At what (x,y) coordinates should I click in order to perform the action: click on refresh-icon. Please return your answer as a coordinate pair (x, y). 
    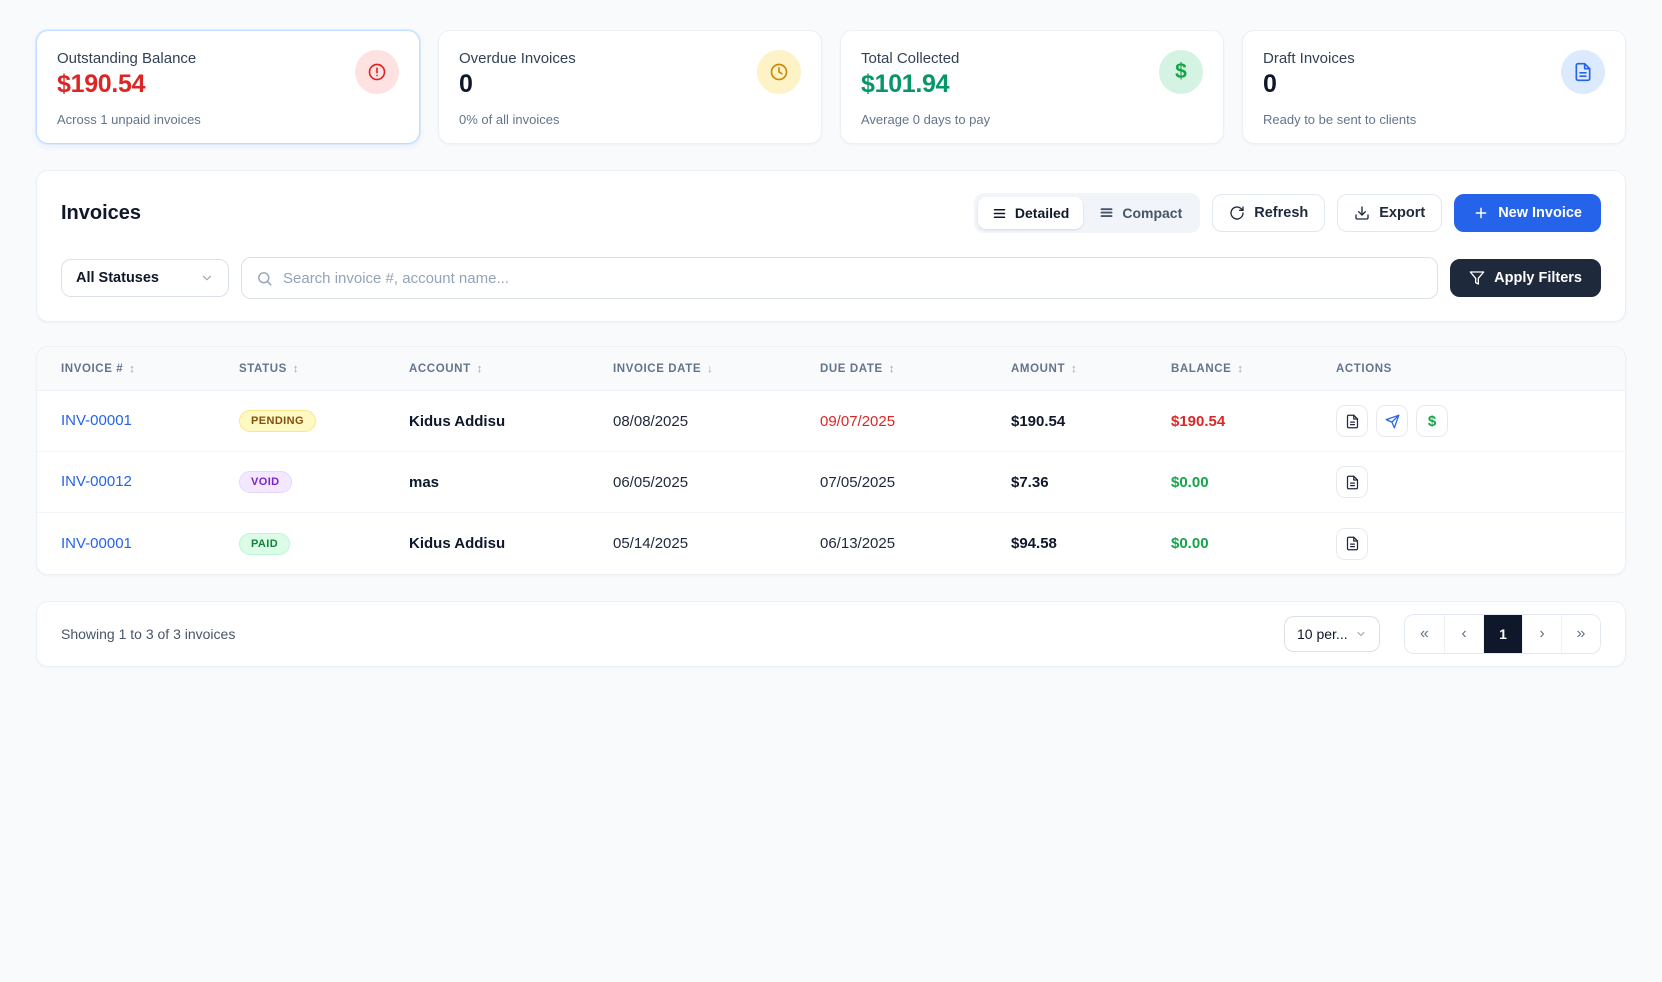
    Looking at the image, I should click on (1237, 213).